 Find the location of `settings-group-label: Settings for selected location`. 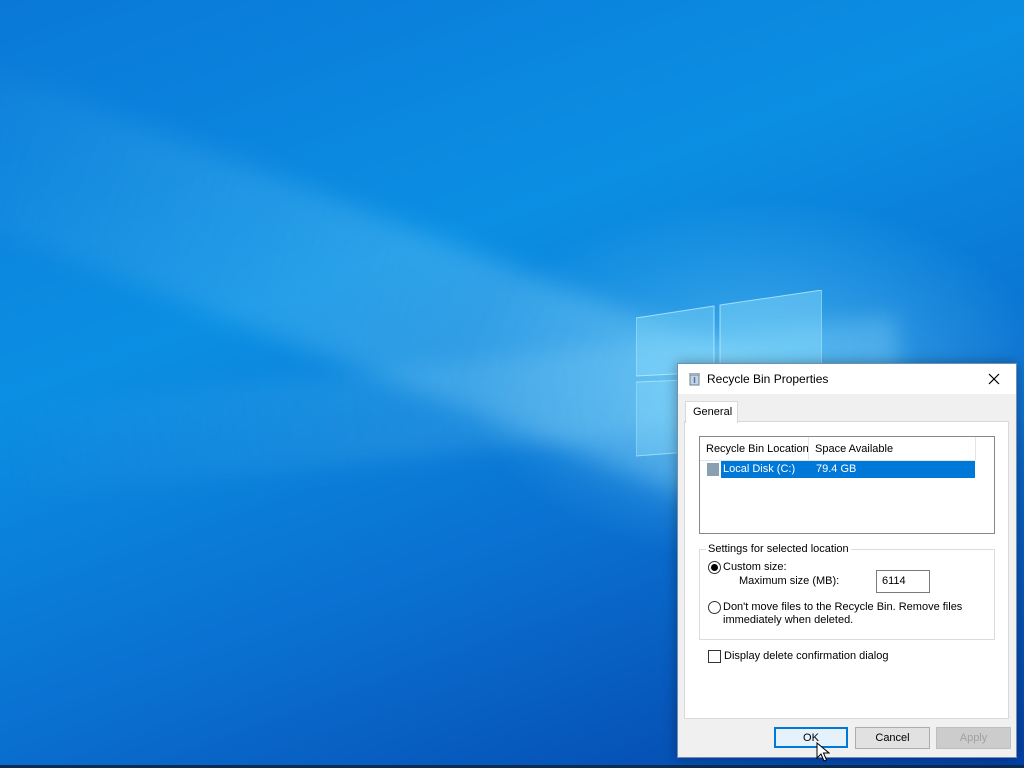

settings-group-label: Settings for selected location is located at coordinates (778, 549).